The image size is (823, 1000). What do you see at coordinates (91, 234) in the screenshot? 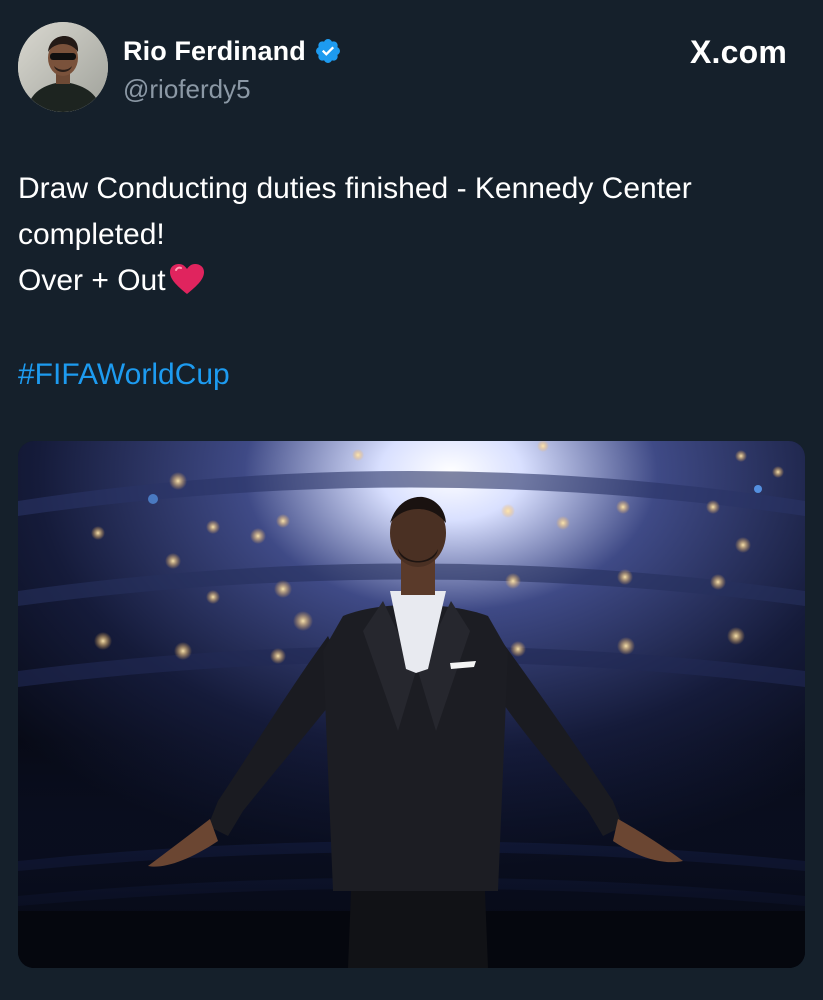
I see `tweet-line: completed!` at bounding box center [91, 234].